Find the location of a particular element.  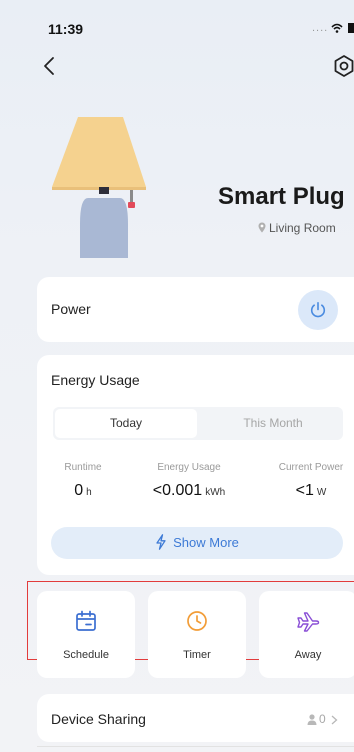

stat-value: <1 W is located at coordinates (309, 491).